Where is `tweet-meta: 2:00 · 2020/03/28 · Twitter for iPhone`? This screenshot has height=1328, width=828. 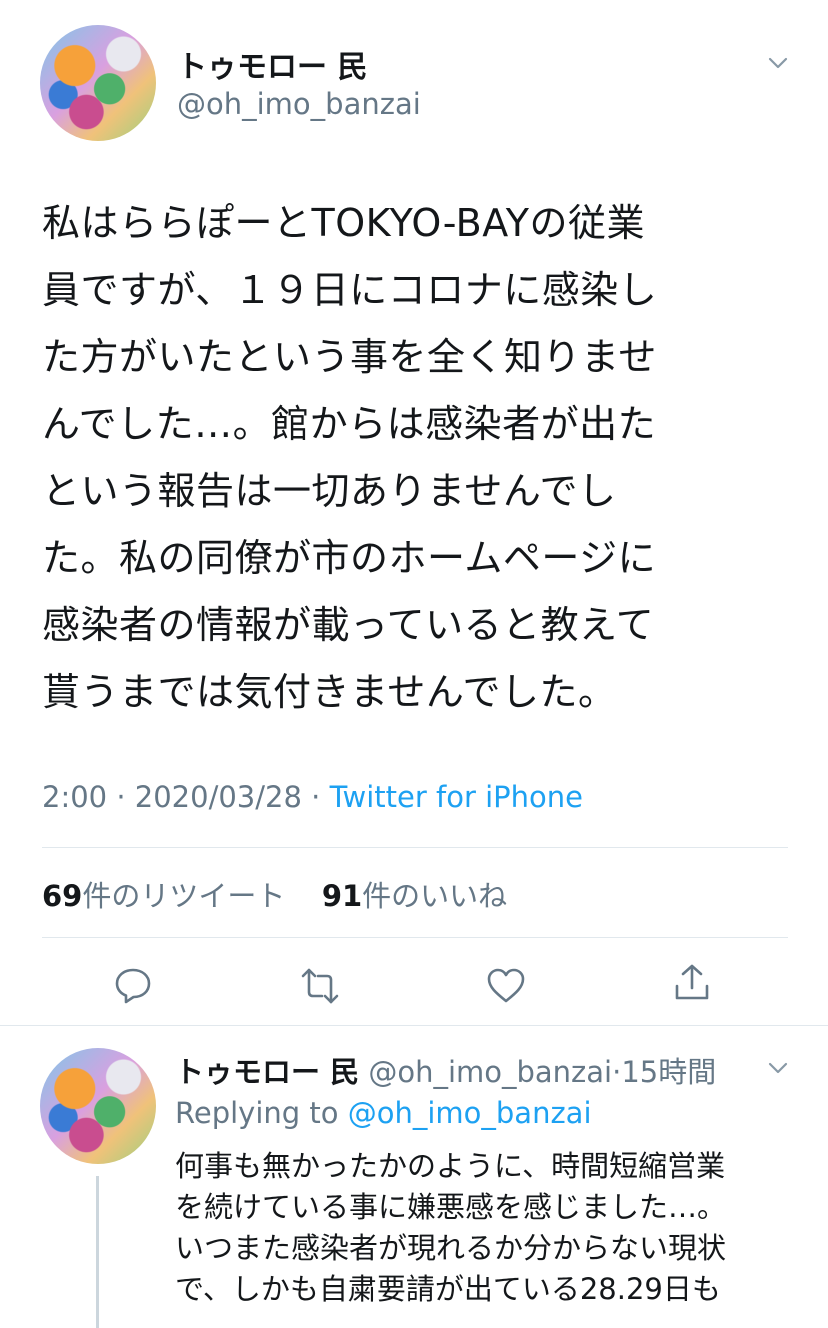
tweet-meta: 2:00 · 2020/03/28 · Twitter for iPhone is located at coordinates (312, 797).